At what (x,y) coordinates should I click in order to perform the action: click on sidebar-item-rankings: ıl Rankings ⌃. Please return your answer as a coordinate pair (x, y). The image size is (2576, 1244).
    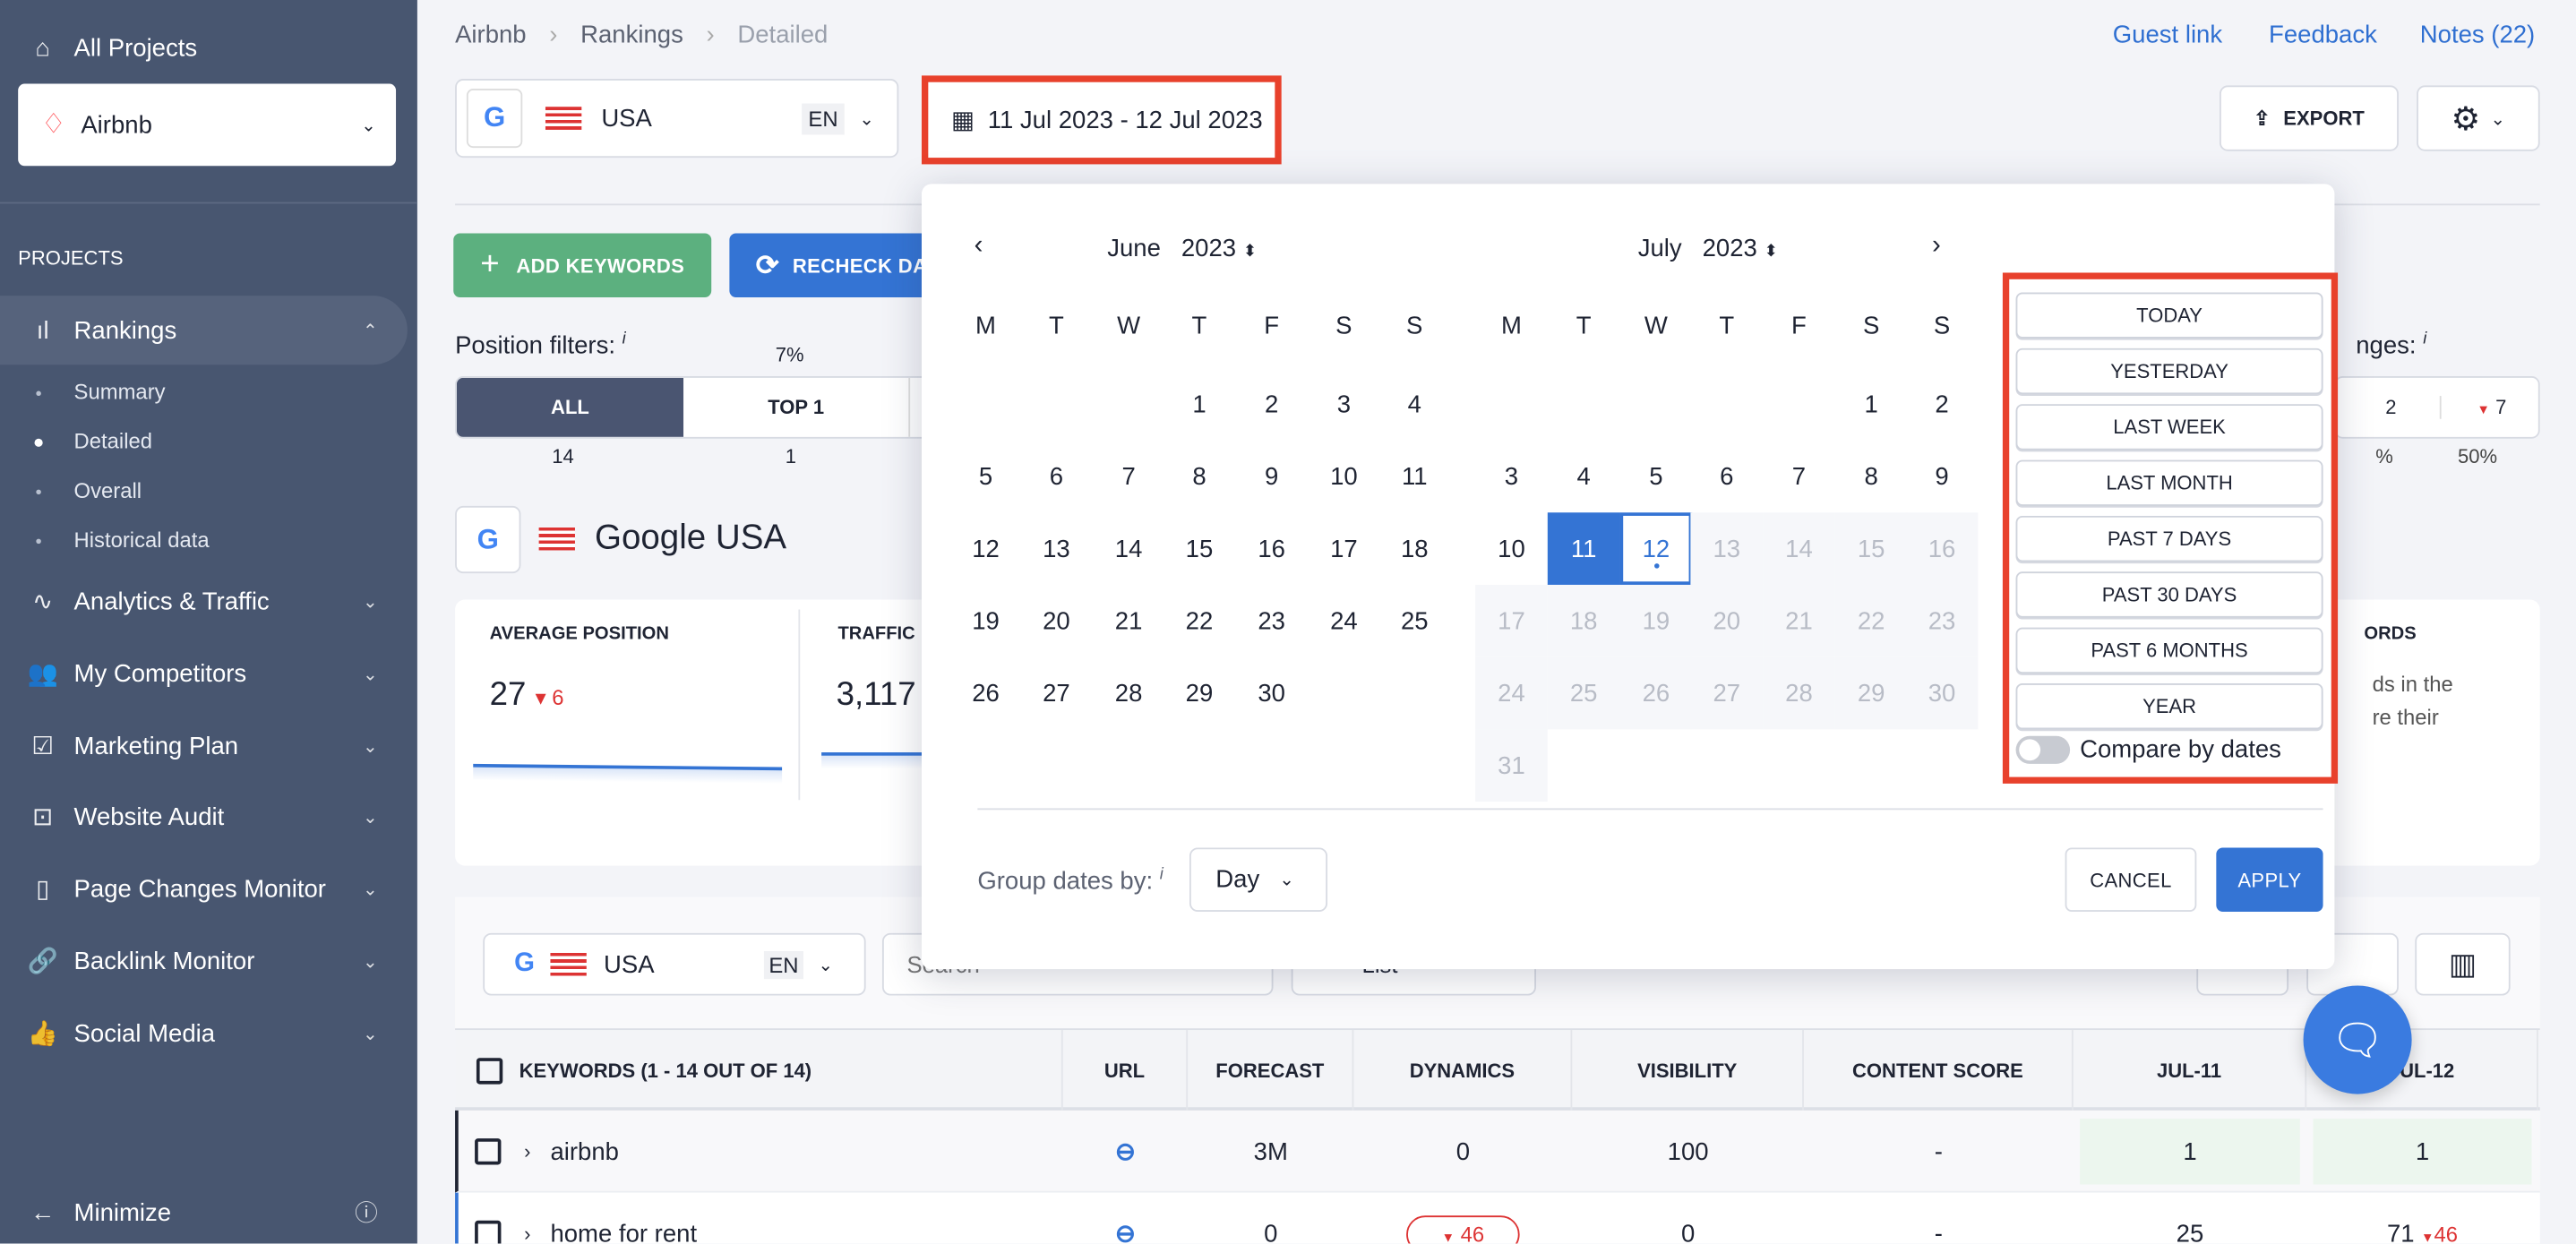
    Looking at the image, I should click on (204, 330).